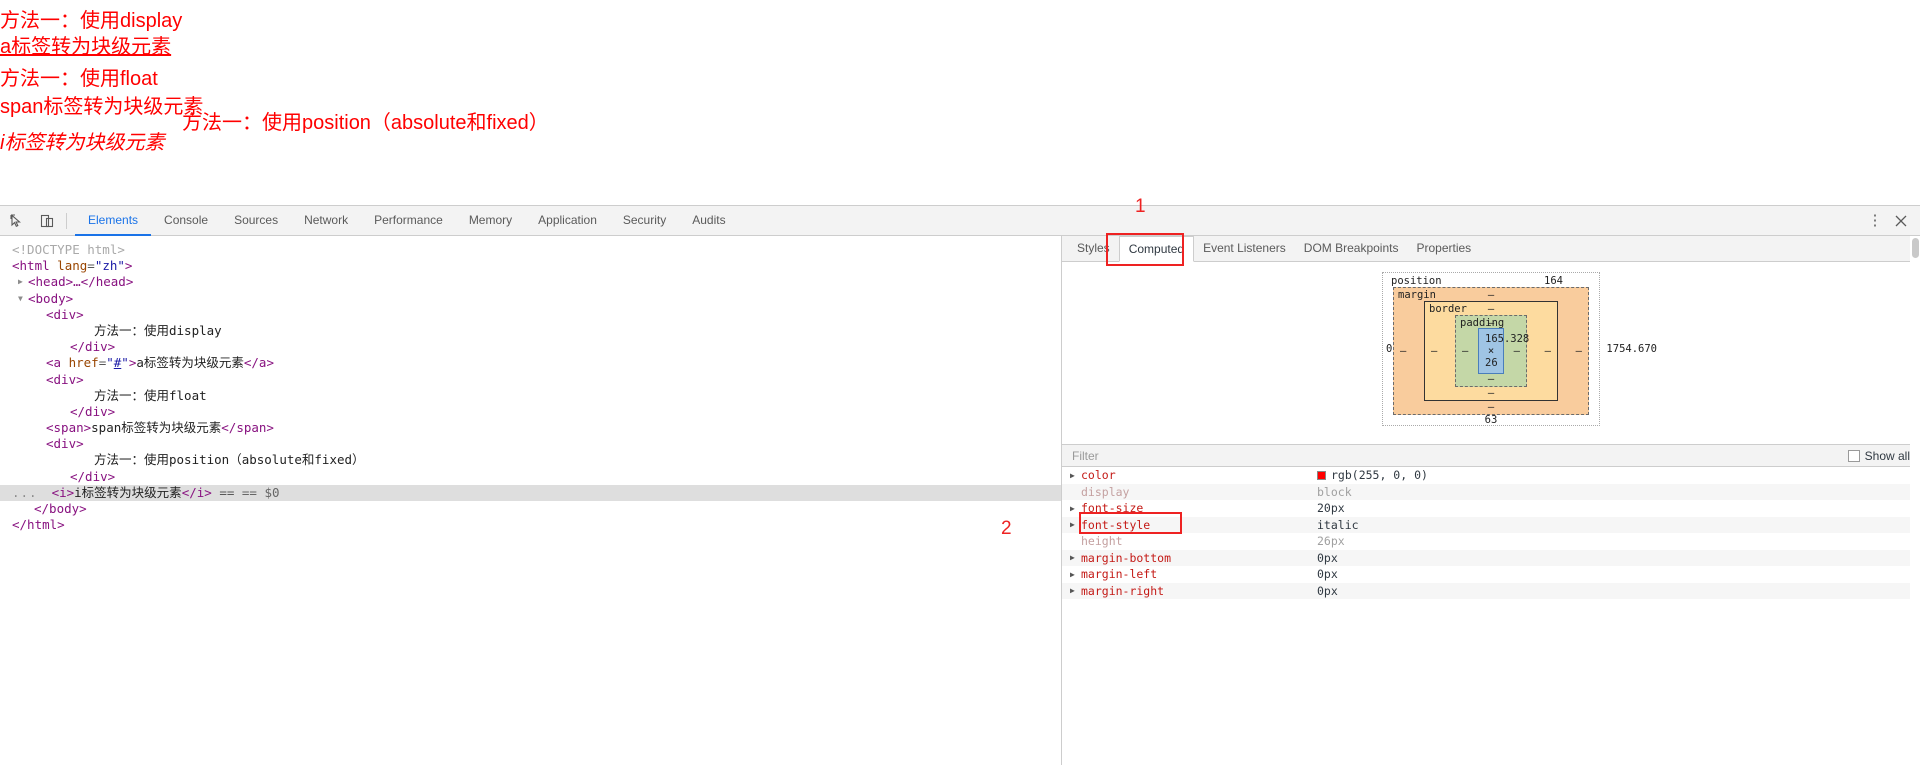 This screenshot has height=765, width=1920. I want to click on close-icon, so click(1901, 221).